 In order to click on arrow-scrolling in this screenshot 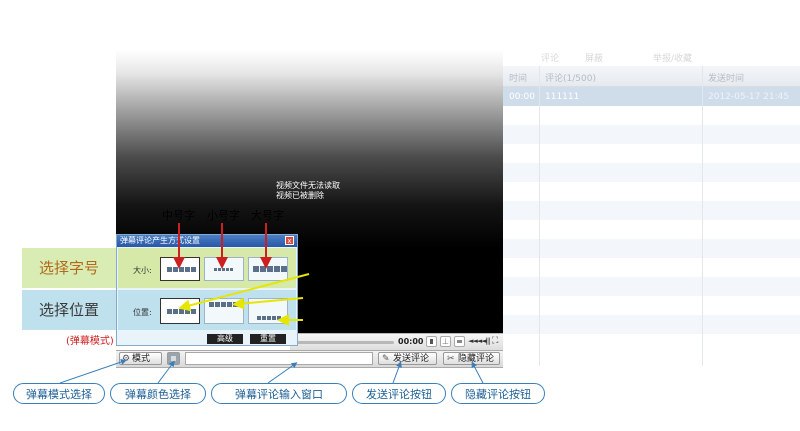, I will do `click(244, 292)`.